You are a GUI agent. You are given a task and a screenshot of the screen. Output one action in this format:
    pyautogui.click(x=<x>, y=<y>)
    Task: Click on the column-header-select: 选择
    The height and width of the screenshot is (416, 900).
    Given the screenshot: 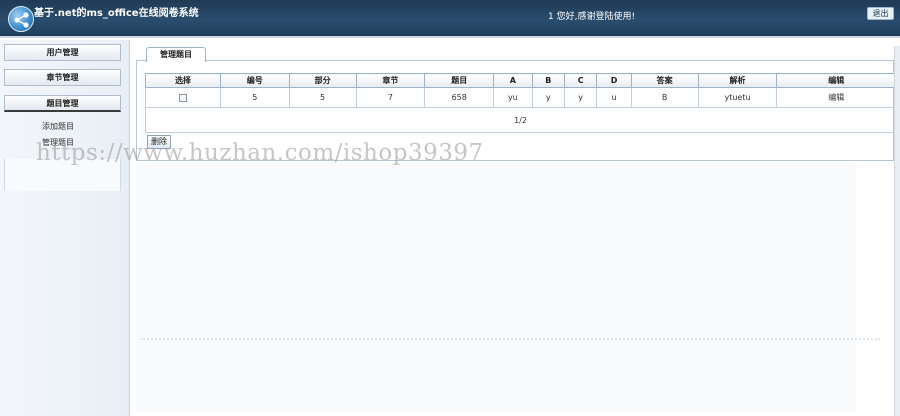 What is the action you would take?
    pyautogui.click(x=183, y=80)
    